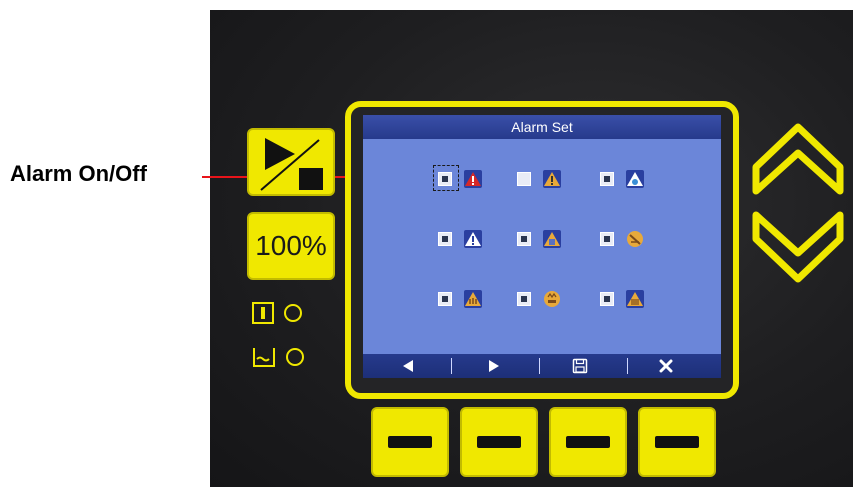 The image size is (853, 487). What do you see at coordinates (293, 313) in the screenshot?
I see `door-led` at bounding box center [293, 313].